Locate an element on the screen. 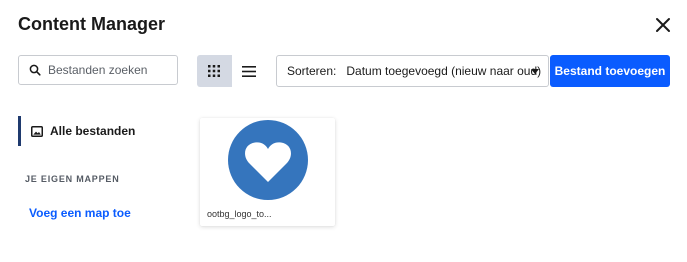 Image resolution: width=687 pixels, height=262 pixels. grid-icon is located at coordinates (214, 71).